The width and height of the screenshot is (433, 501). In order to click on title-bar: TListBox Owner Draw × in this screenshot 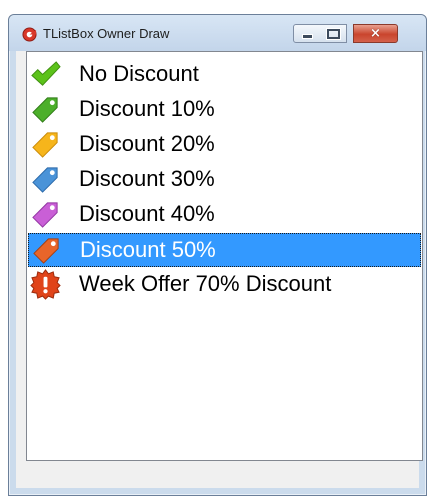, I will do `click(217, 33)`.